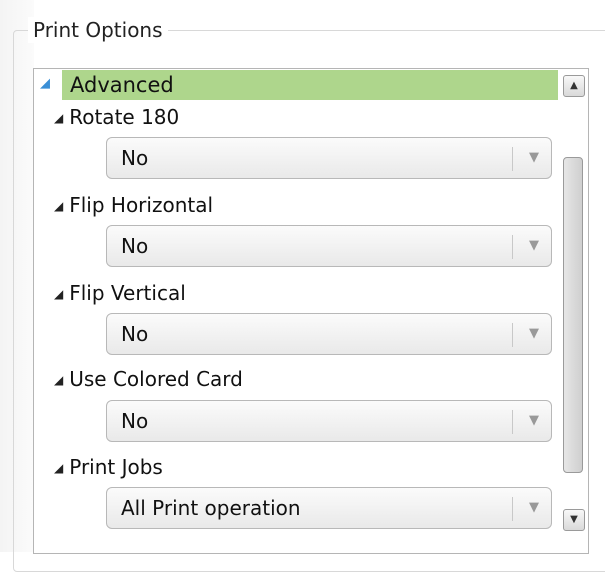 The height and width of the screenshot is (572, 605). I want to click on groupbox-title: Print Options, so click(98, 30).